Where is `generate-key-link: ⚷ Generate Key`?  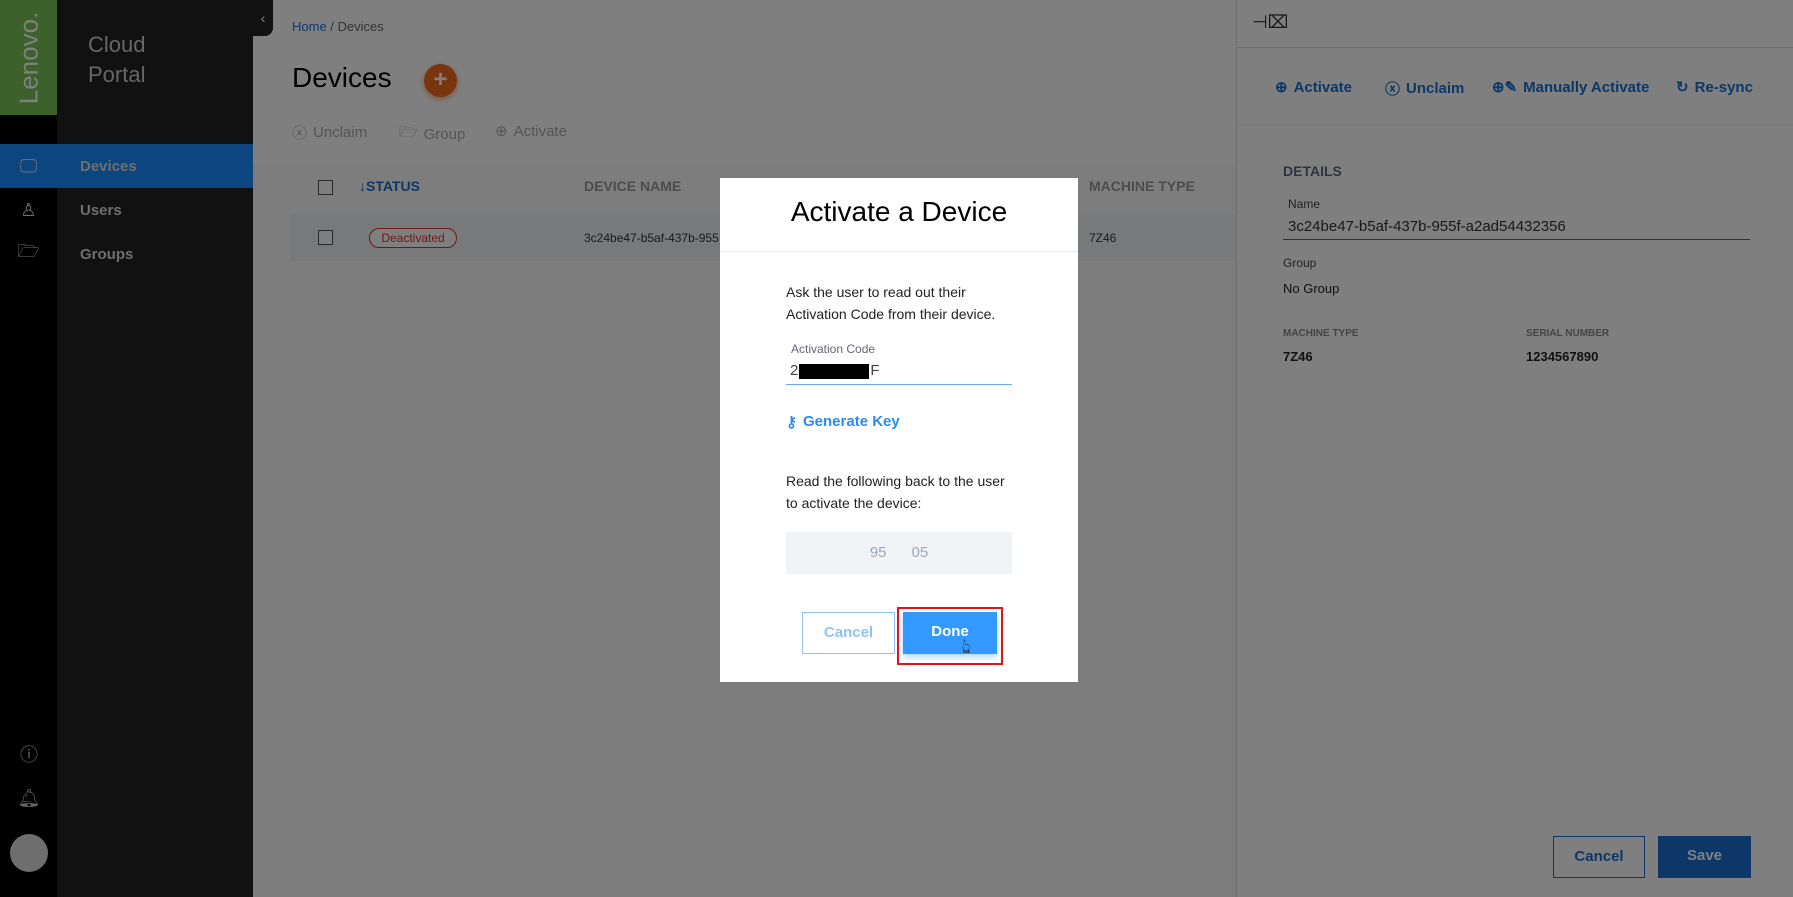 generate-key-link: ⚷ Generate Key is located at coordinates (843, 422).